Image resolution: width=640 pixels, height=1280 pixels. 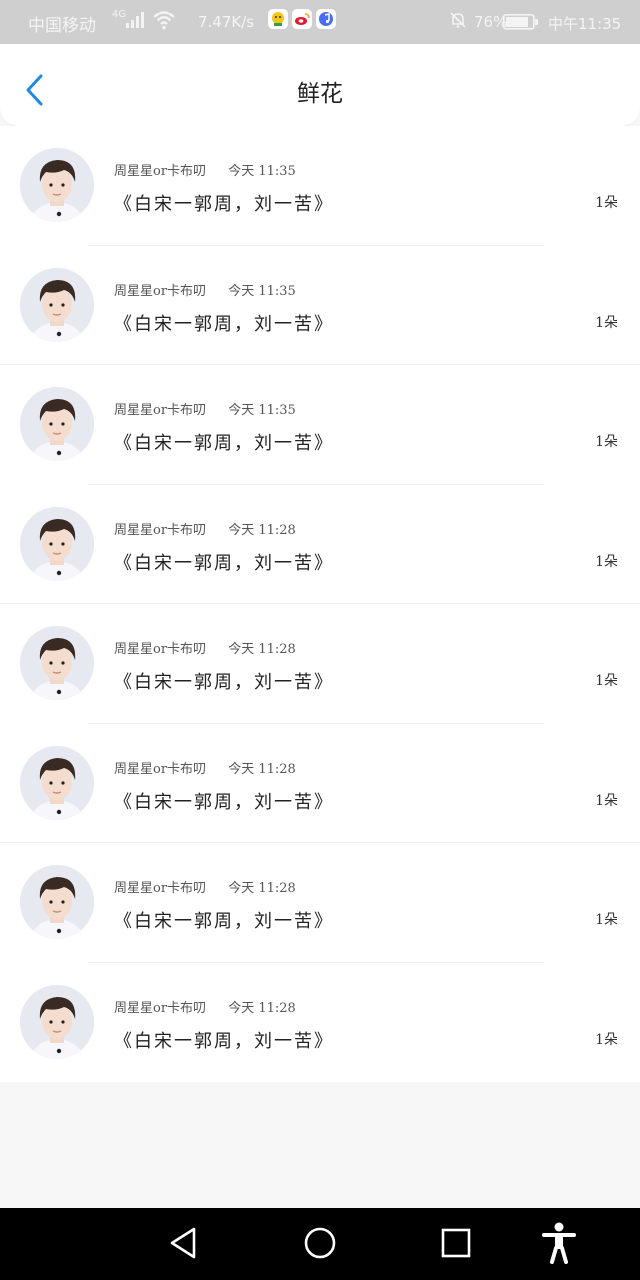 What do you see at coordinates (183, 1245) in the screenshot?
I see `back-triangle-icon` at bounding box center [183, 1245].